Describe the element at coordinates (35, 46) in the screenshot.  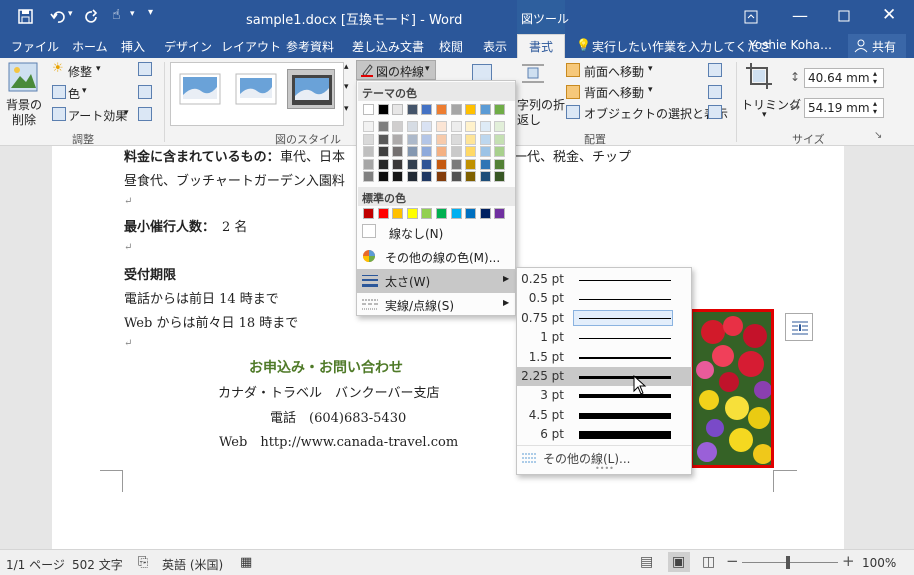
I see `tab-file: ファイル` at that location.